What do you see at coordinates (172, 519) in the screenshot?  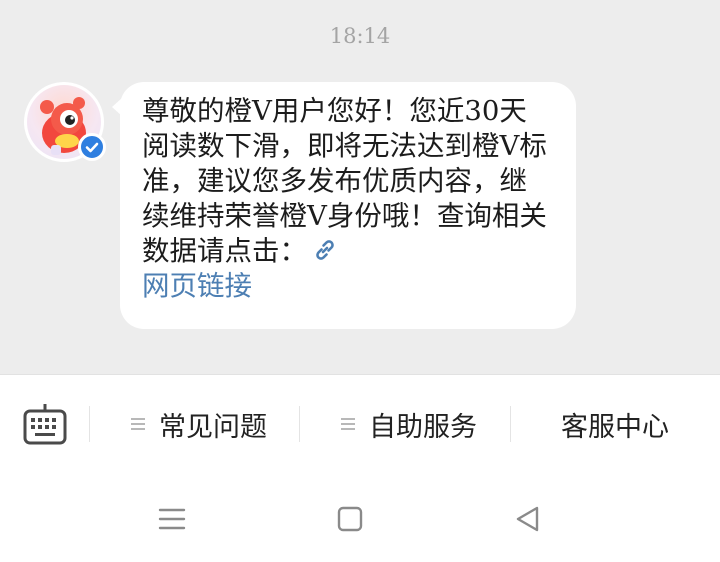 I see `menu-nav-icon` at bounding box center [172, 519].